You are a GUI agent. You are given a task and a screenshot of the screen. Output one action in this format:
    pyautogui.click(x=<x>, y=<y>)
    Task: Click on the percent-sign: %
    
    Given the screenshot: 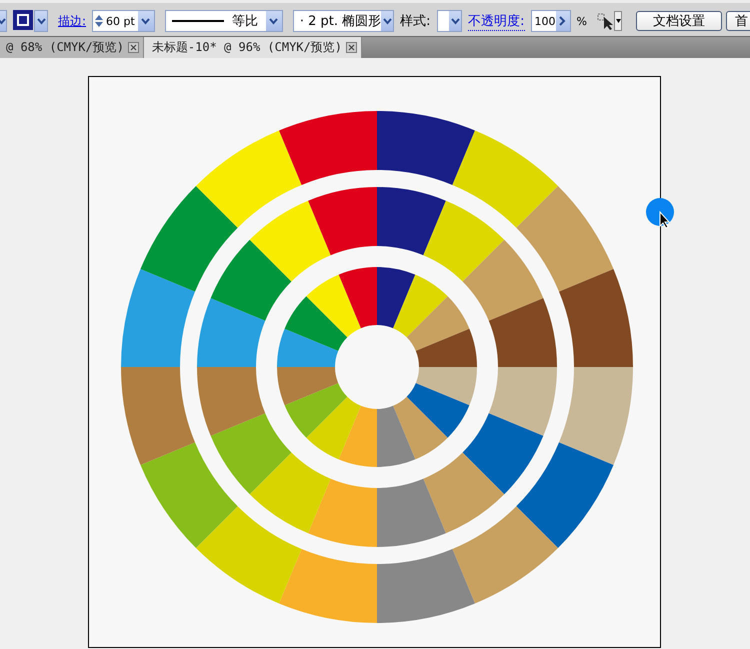 What is the action you would take?
    pyautogui.click(x=581, y=21)
    